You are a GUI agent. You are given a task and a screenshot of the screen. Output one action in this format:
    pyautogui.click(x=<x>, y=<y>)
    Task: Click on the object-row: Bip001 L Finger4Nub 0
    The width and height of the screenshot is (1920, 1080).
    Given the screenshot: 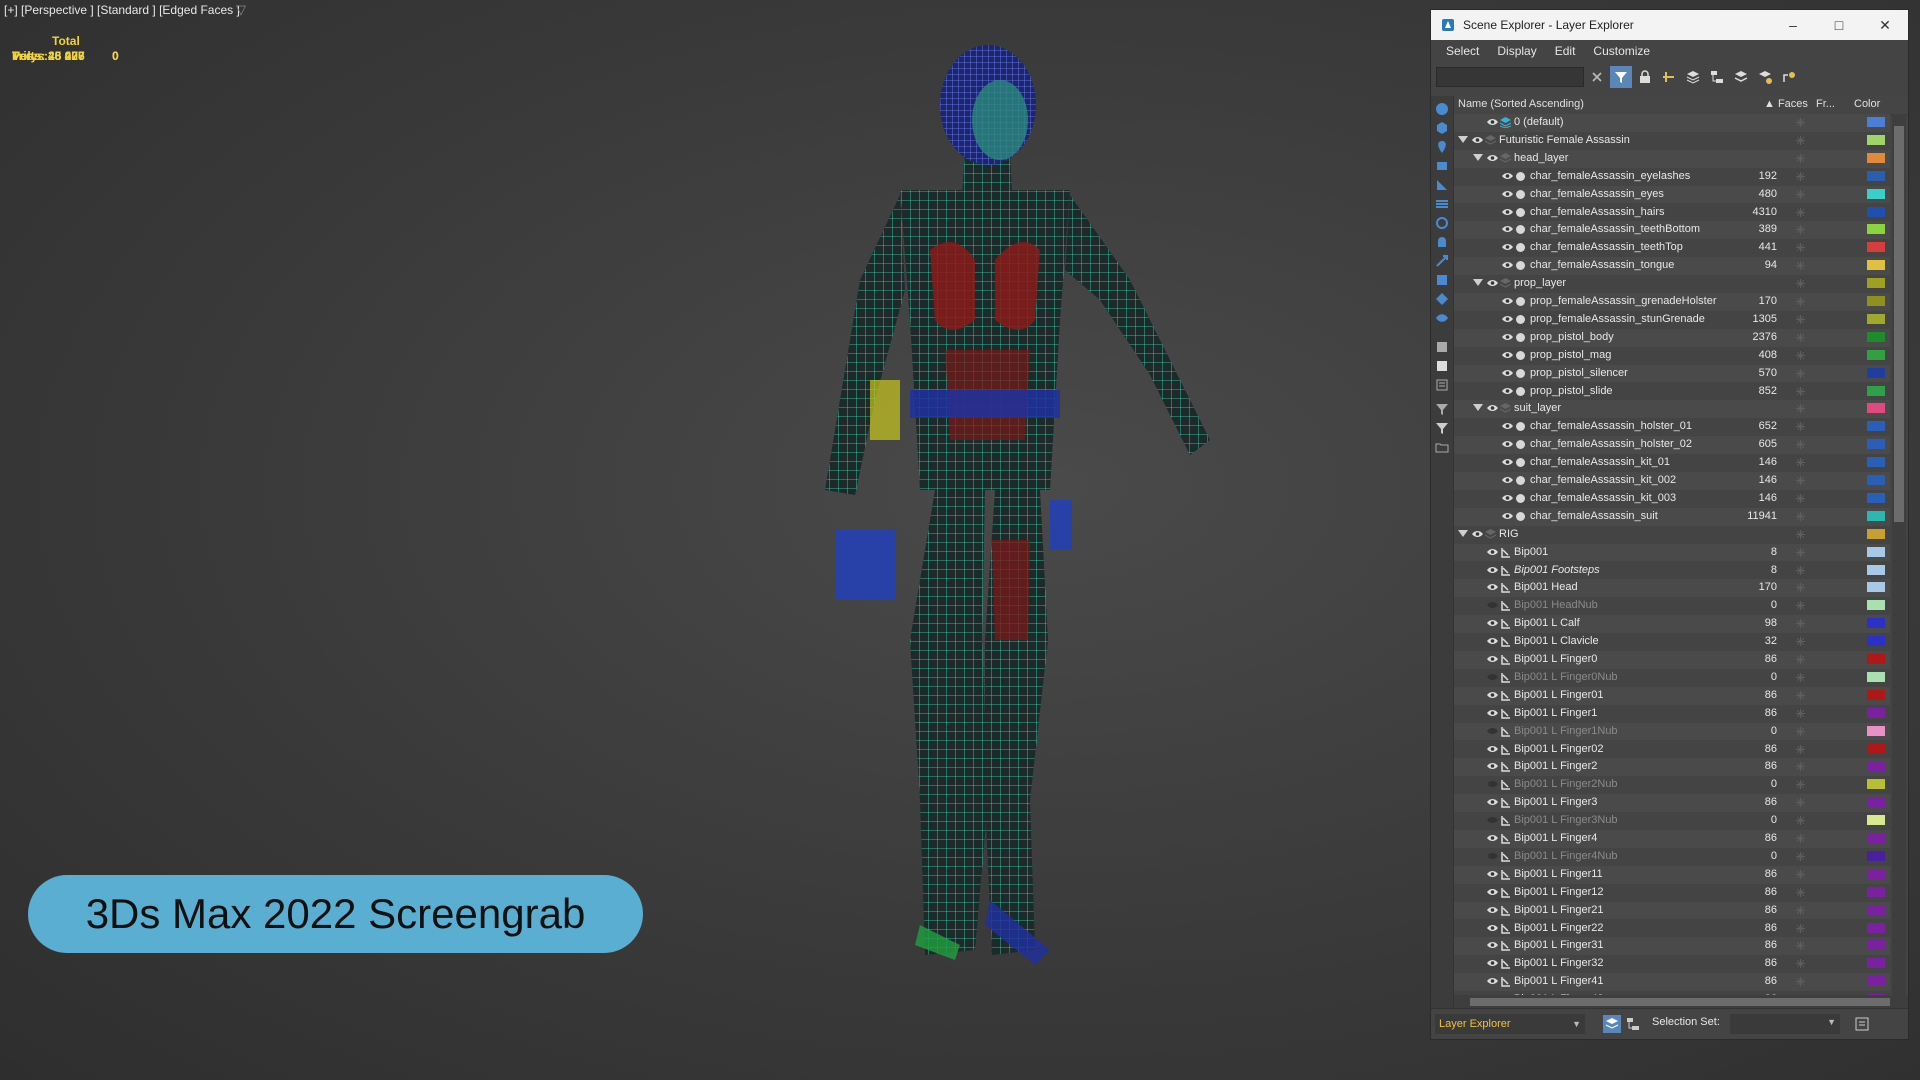 What is the action you would take?
    pyautogui.click(x=1672, y=857)
    